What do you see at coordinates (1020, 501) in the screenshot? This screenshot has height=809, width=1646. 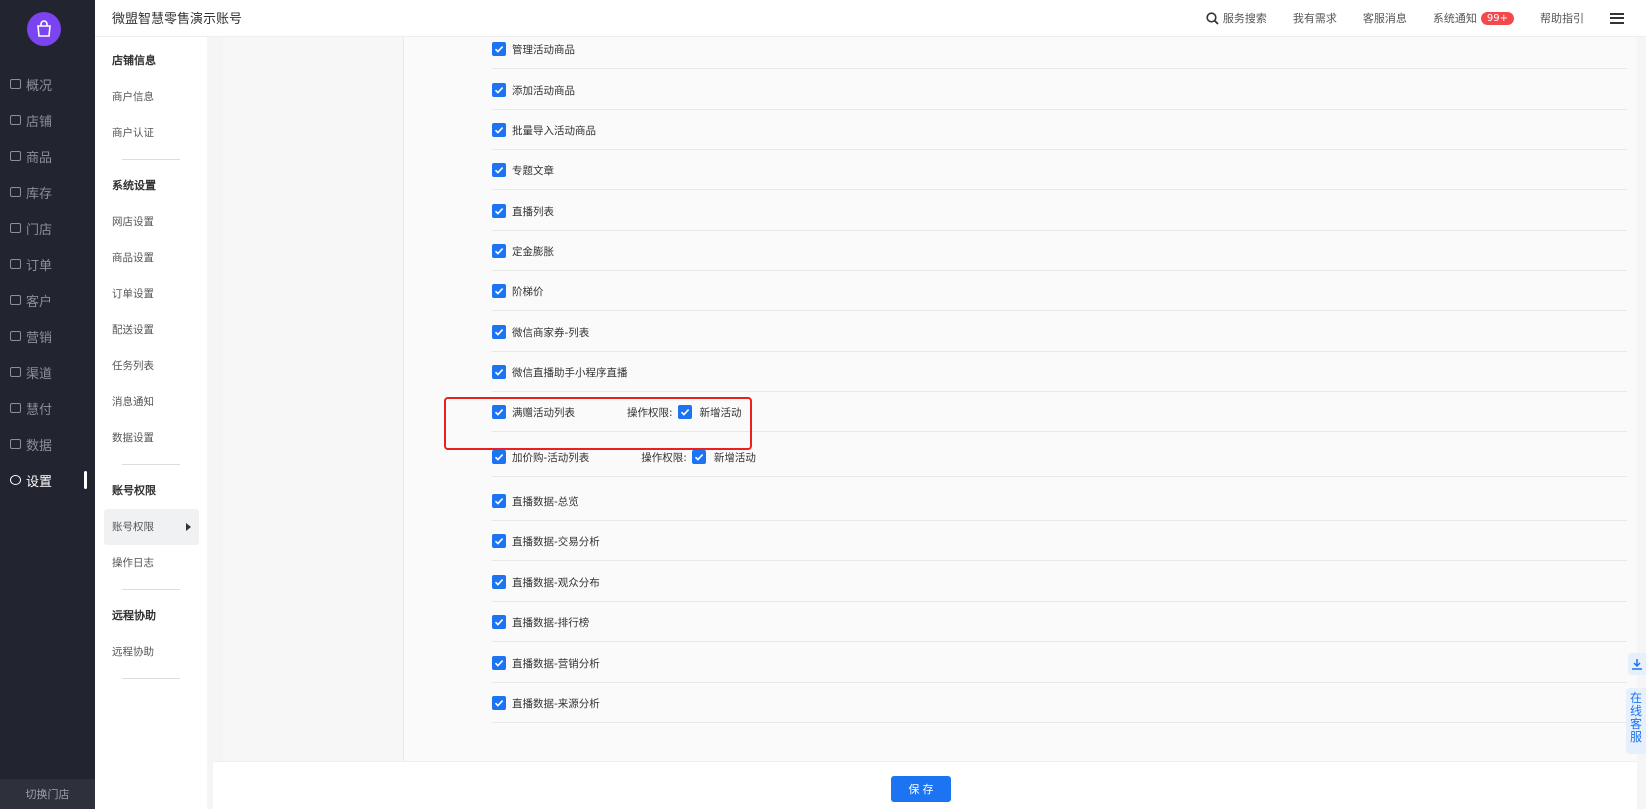 I see `permission-row: 直播数据-总览` at bounding box center [1020, 501].